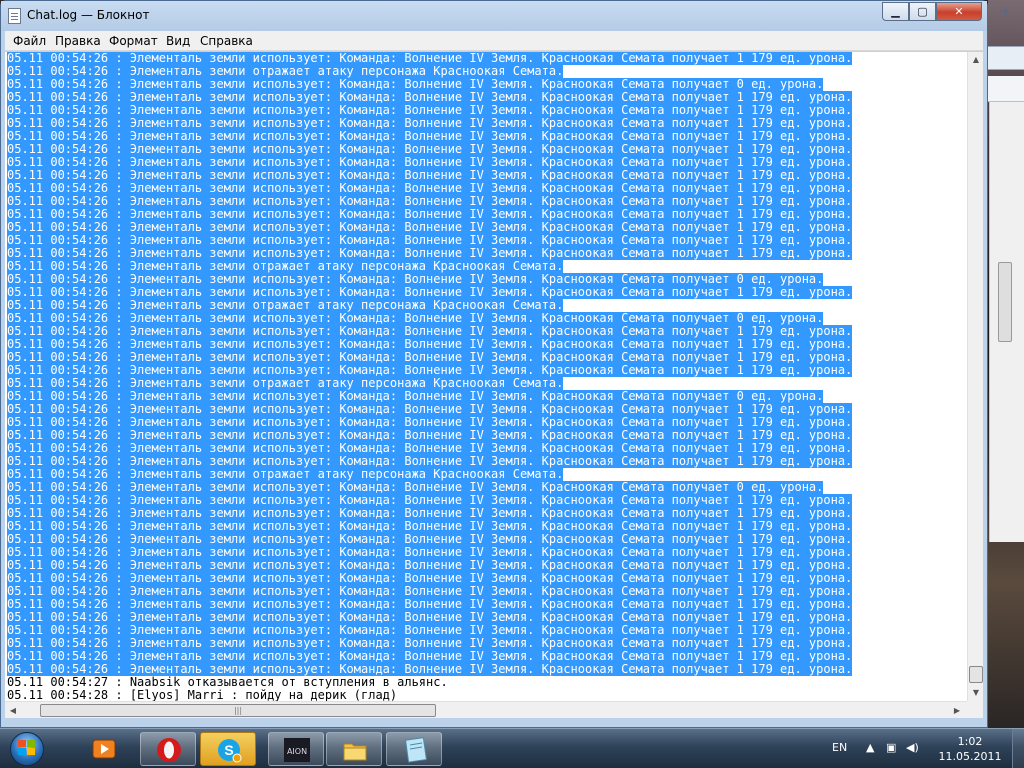 Image resolution: width=1024 pixels, height=768 pixels. What do you see at coordinates (975, 709) in the screenshot?
I see `scrollbar-corner` at bounding box center [975, 709].